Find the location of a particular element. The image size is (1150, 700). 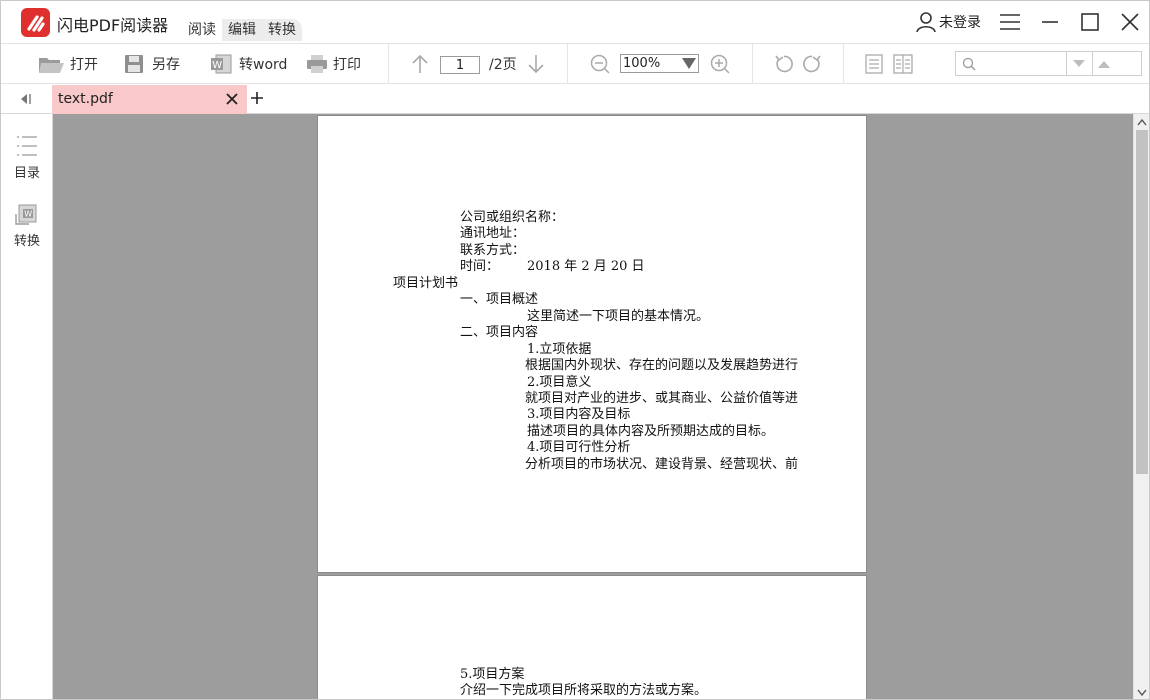

to-word-button: W 转word is located at coordinates (248, 64).